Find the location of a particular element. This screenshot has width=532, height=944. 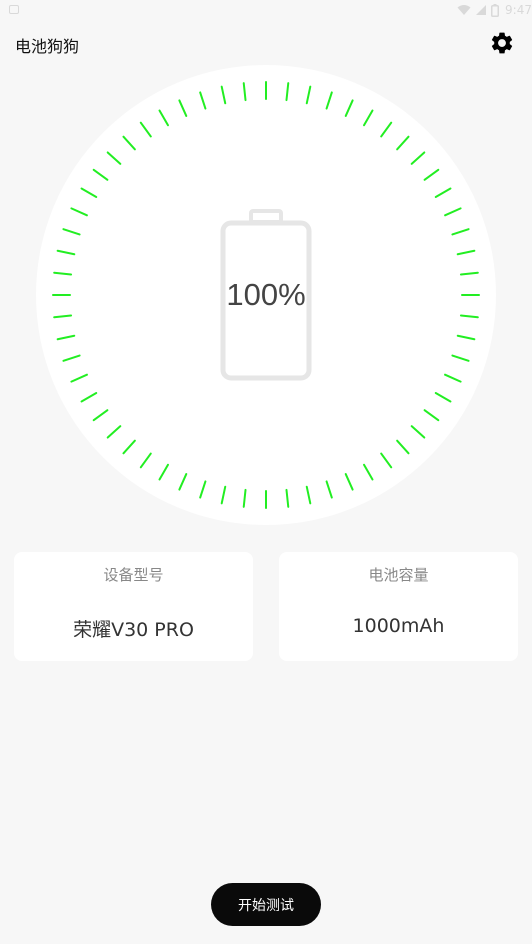

signal-icon is located at coordinates (481, 10).